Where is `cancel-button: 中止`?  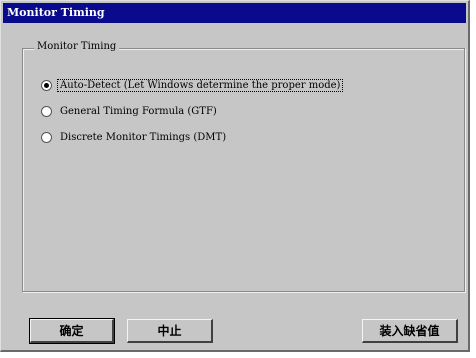
cancel-button: 中止 is located at coordinates (170, 331).